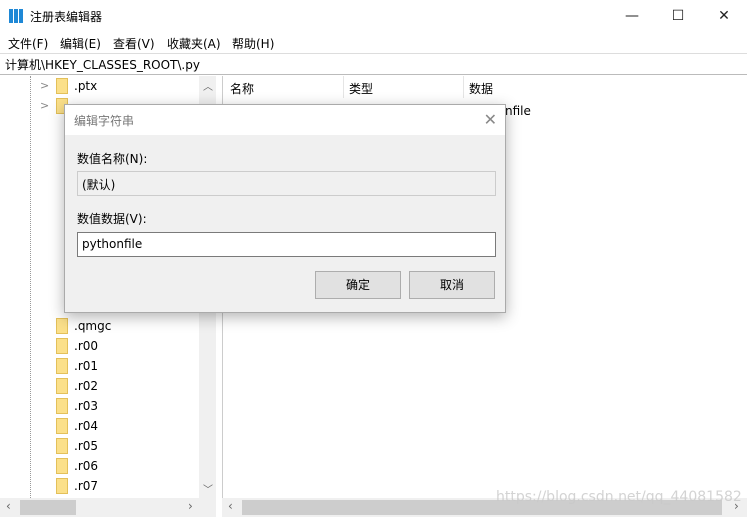  I want to click on tree-item: > .ptx, so click(120, 86).